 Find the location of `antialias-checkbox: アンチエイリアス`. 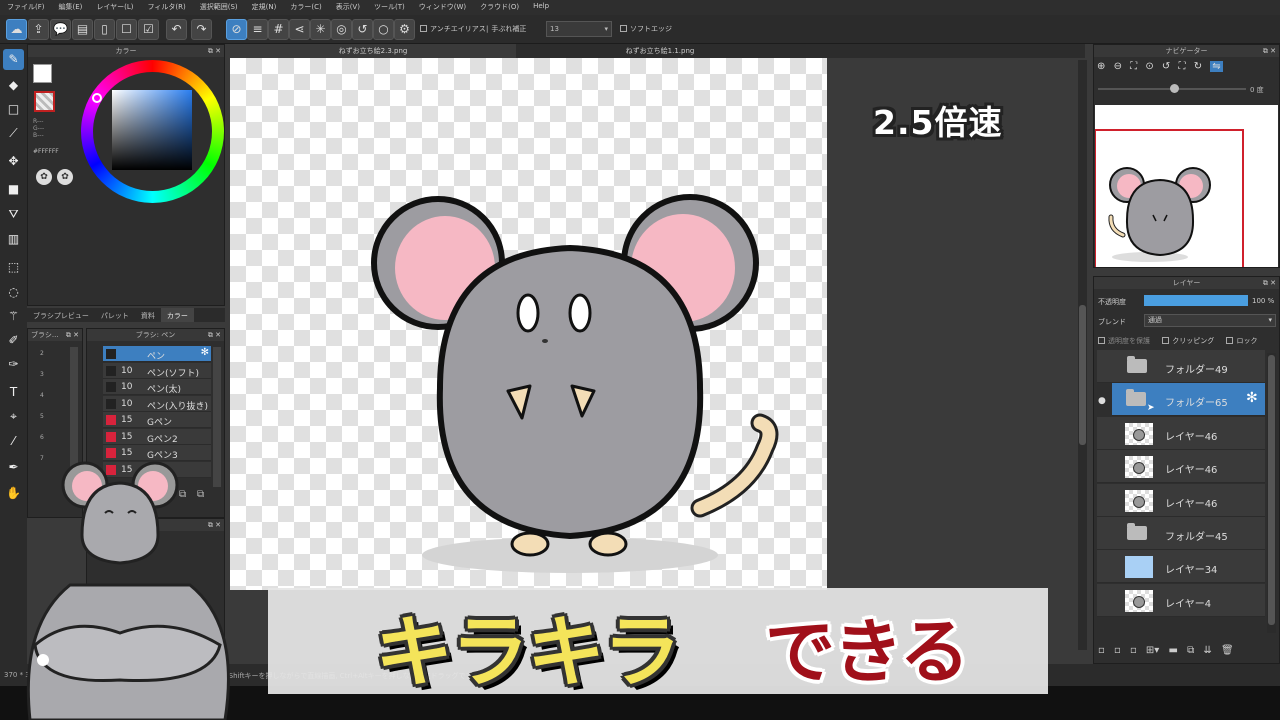

antialias-checkbox: アンチエイリアス is located at coordinates (453, 29).